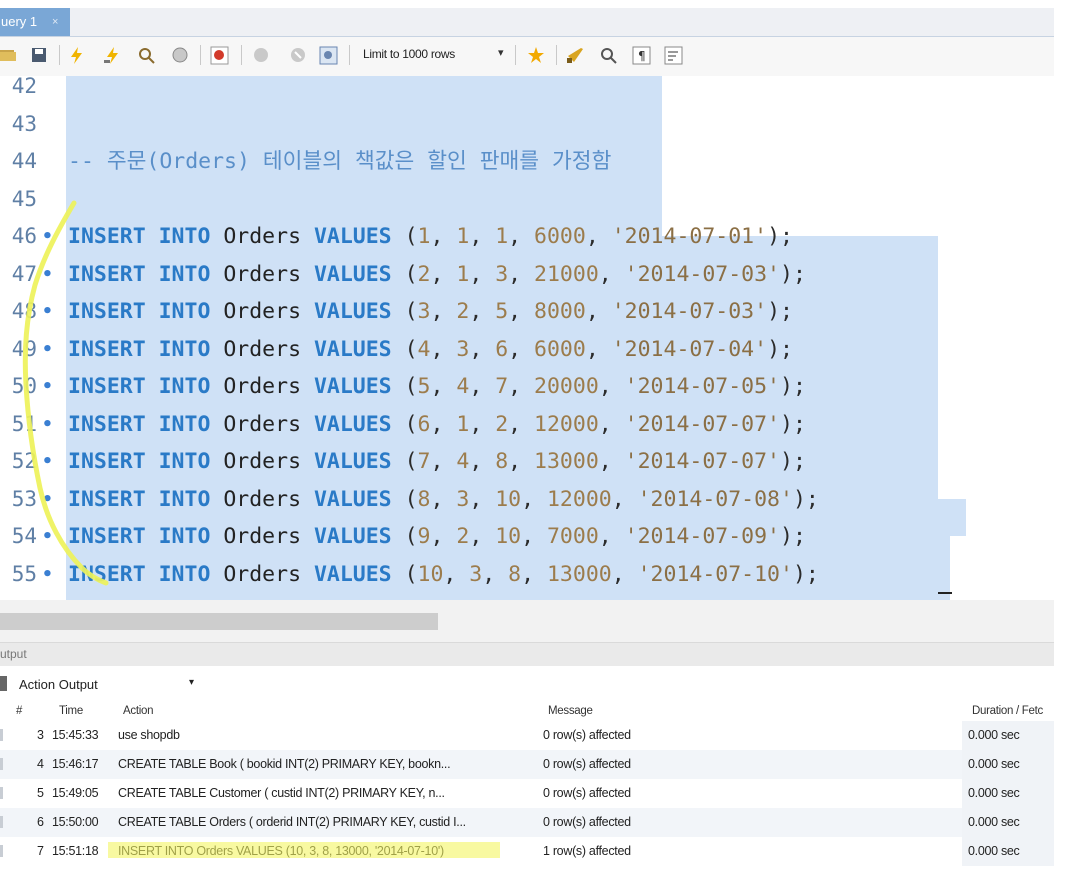 Image resolution: width=1068 pixels, height=878 pixels. Describe the element at coordinates (515, 55) in the screenshot. I see `toolbar-separator` at that location.